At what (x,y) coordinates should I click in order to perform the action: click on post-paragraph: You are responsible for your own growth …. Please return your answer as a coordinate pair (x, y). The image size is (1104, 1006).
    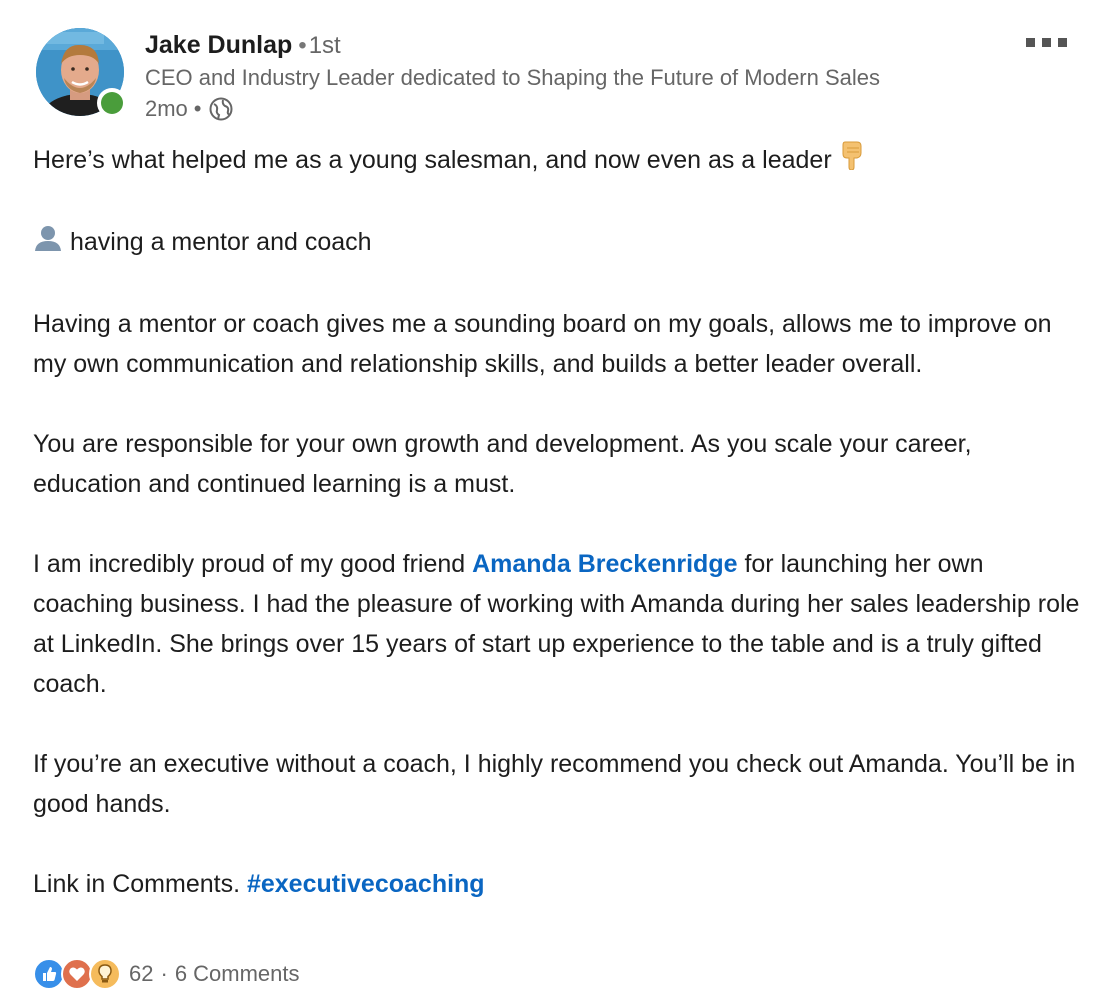
    Looking at the image, I should click on (502, 463).